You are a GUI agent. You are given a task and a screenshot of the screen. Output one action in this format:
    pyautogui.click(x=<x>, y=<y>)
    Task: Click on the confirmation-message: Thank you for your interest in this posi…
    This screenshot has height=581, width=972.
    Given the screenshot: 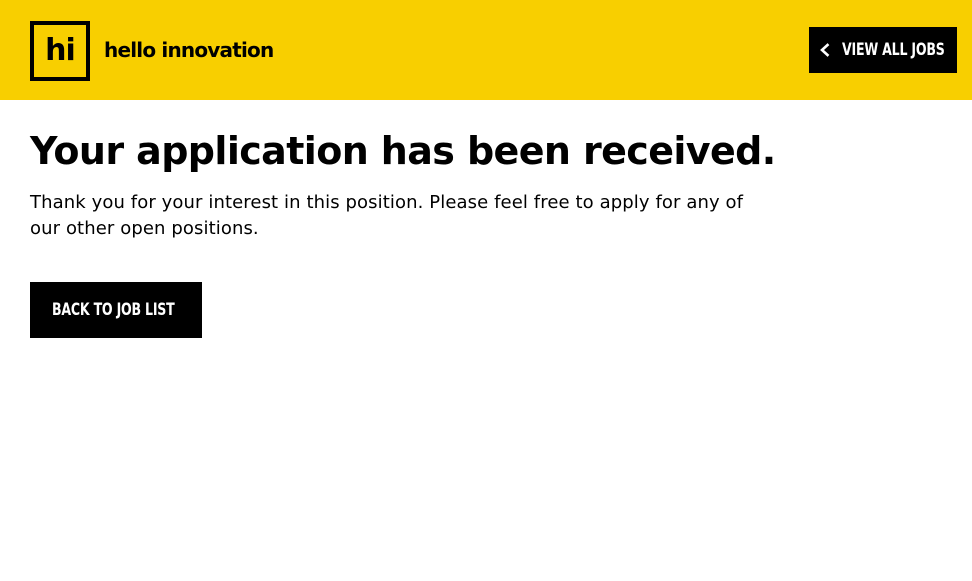 What is the action you would take?
    pyautogui.click(x=387, y=215)
    